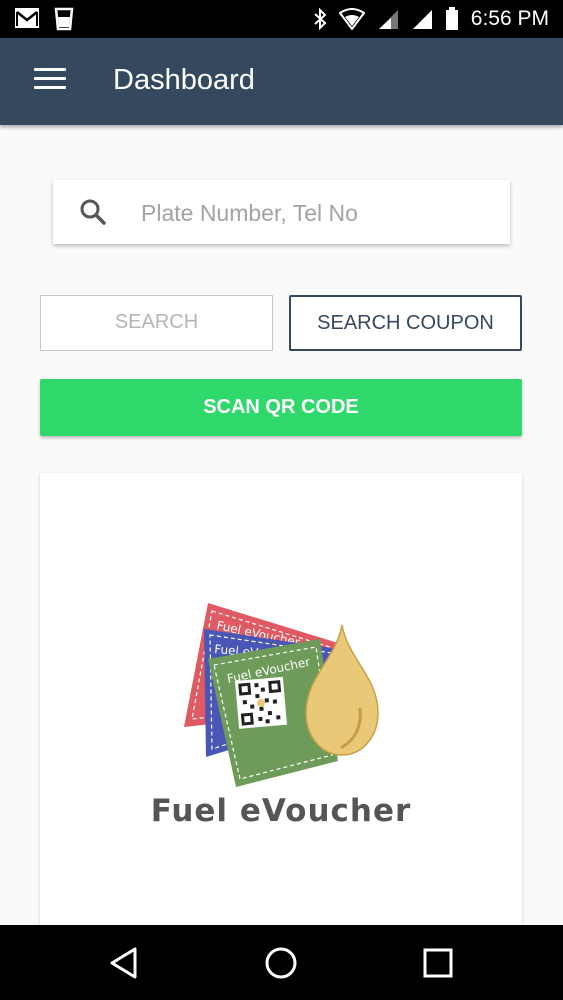 The height and width of the screenshot is (1000, 563). Describe the element at coordinates (509, 18) in the screenshot. I see `status-time: 6:56 PM` at that location.